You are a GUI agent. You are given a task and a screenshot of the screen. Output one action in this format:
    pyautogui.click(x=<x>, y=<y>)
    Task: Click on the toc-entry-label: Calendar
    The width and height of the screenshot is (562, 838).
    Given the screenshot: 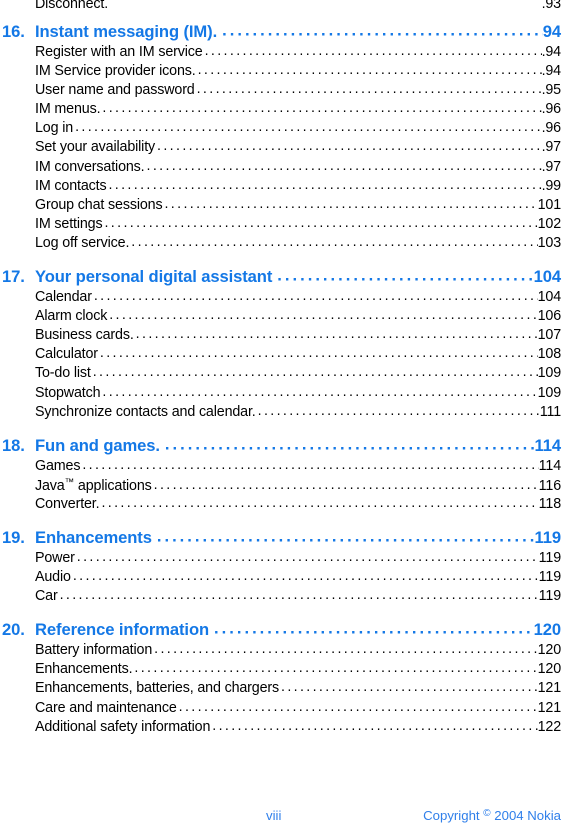 What is the action you would take?
    pyautogui.click(x=63, y=297)
    